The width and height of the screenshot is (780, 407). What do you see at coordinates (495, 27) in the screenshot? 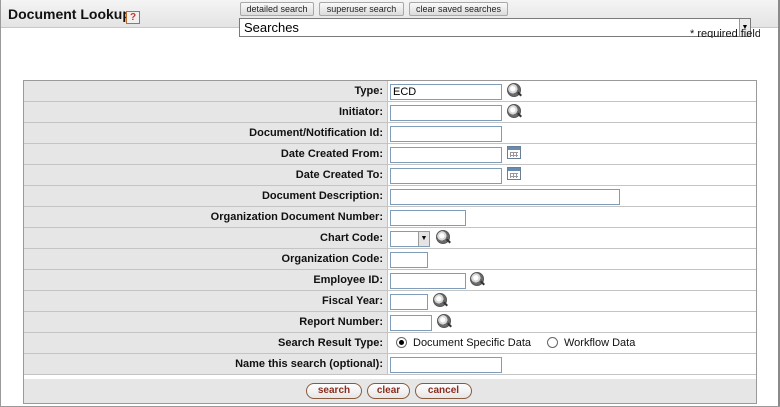
I see `saved-searches-select: Searches ▼` at bounding box center [495, 27].